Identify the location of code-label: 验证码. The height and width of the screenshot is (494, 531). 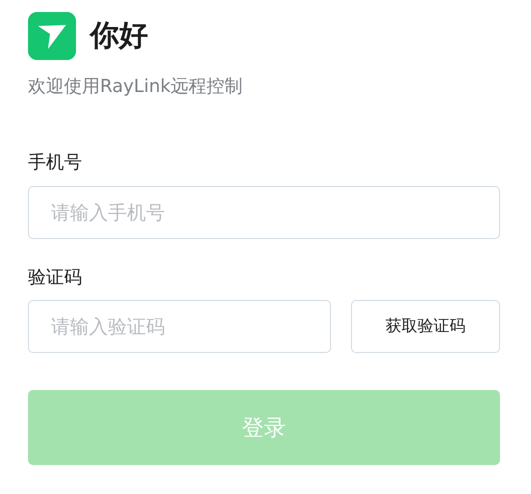
(55, 277).